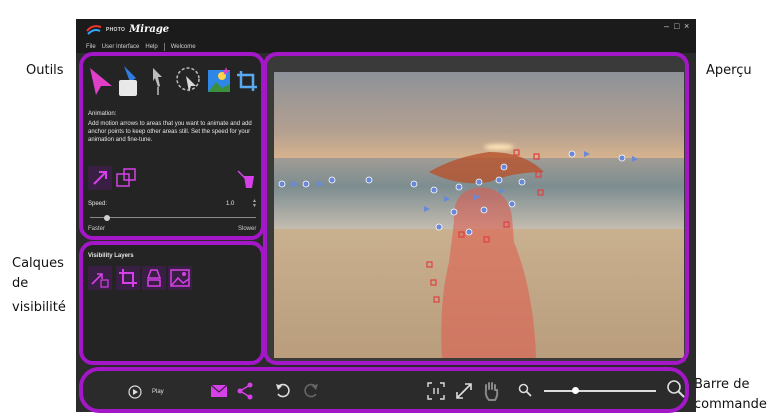  What do you see at coordinates (183, 47) in the screenshot?
I see `menu-welcome: Welcome` at bounding box center [183, 47].